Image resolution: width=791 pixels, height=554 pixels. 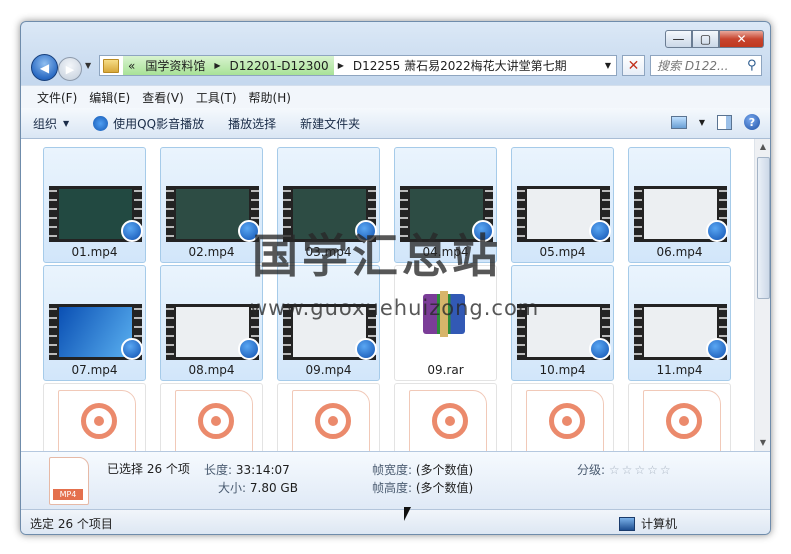 What do you see at coordinates (608, 65) in the screenshot?
I see `address-dropdown-icon: ▼` at bounding box center [608, 65].